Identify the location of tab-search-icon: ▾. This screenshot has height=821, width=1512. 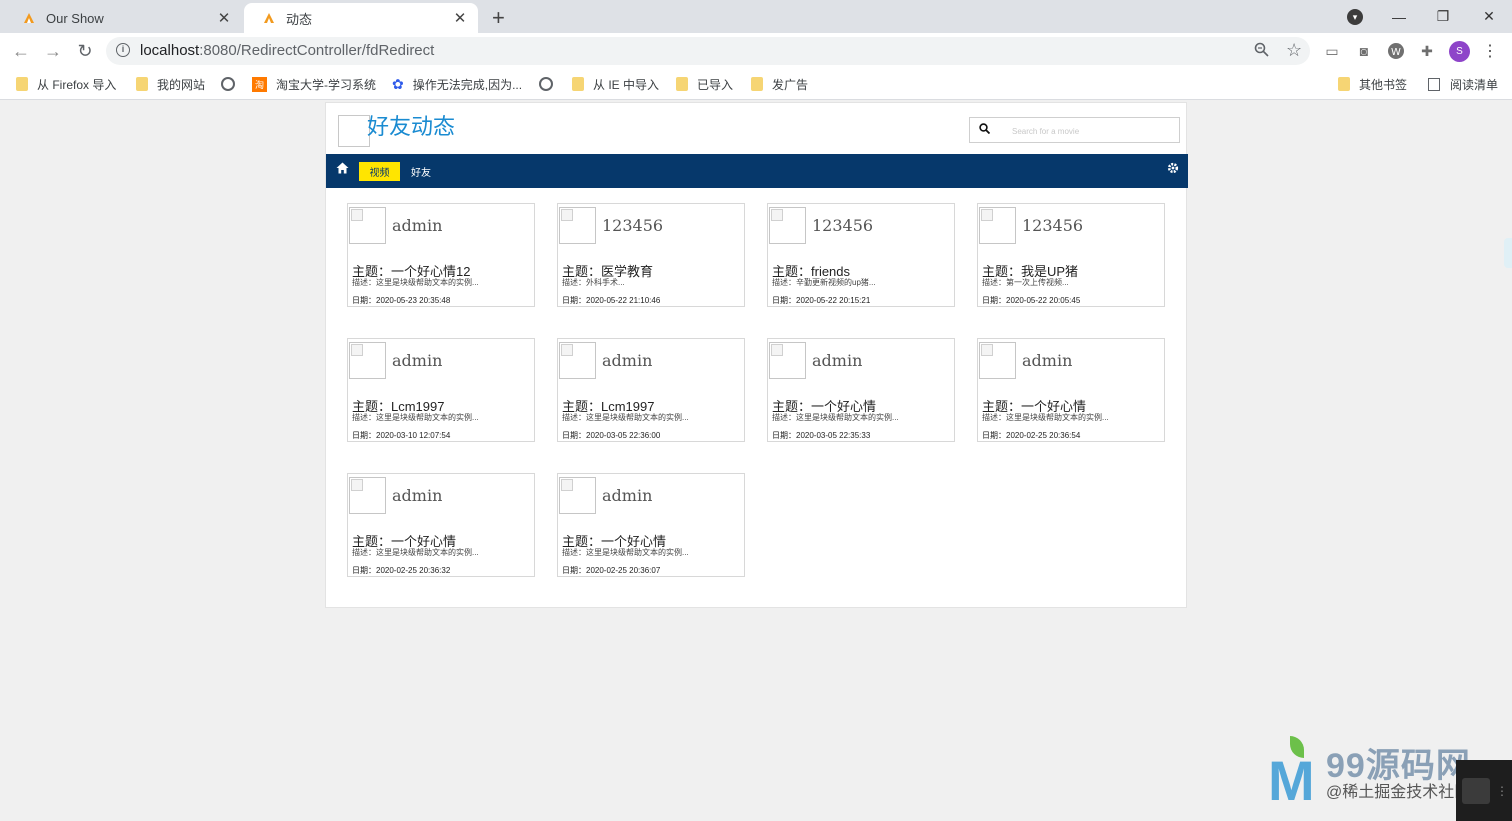
(1355, 17).